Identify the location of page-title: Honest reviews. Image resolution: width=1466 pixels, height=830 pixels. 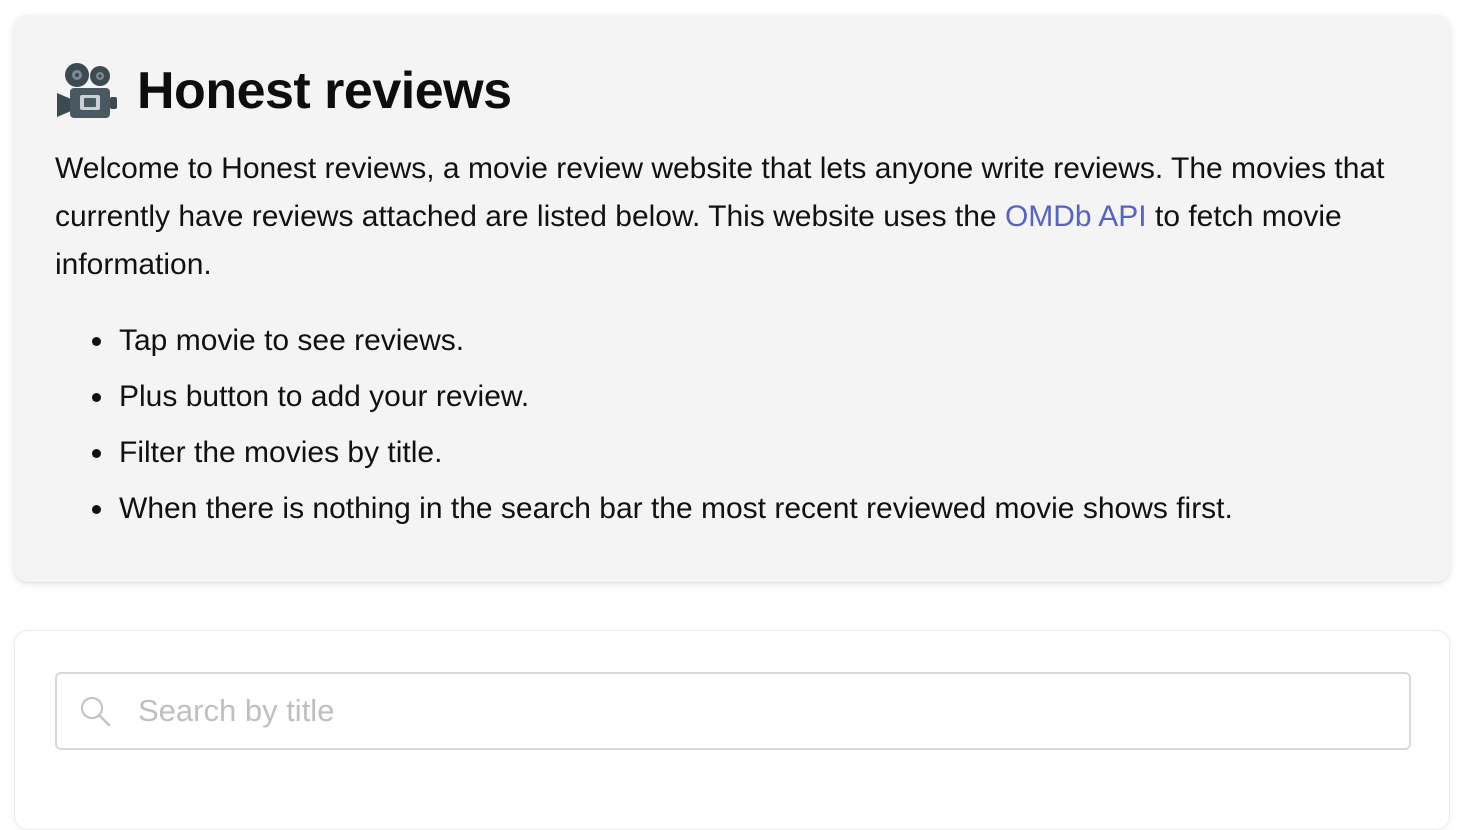
(324, 91).